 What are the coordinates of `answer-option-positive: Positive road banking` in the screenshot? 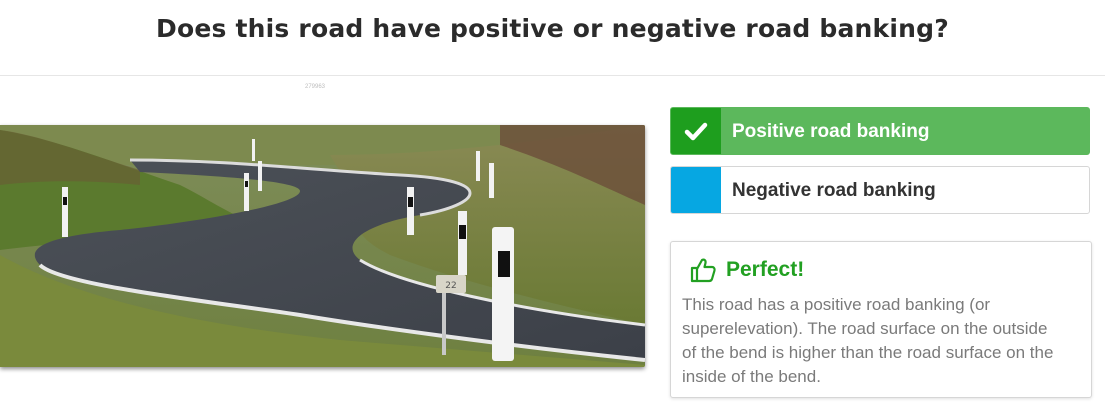 It's located at (880, 131).